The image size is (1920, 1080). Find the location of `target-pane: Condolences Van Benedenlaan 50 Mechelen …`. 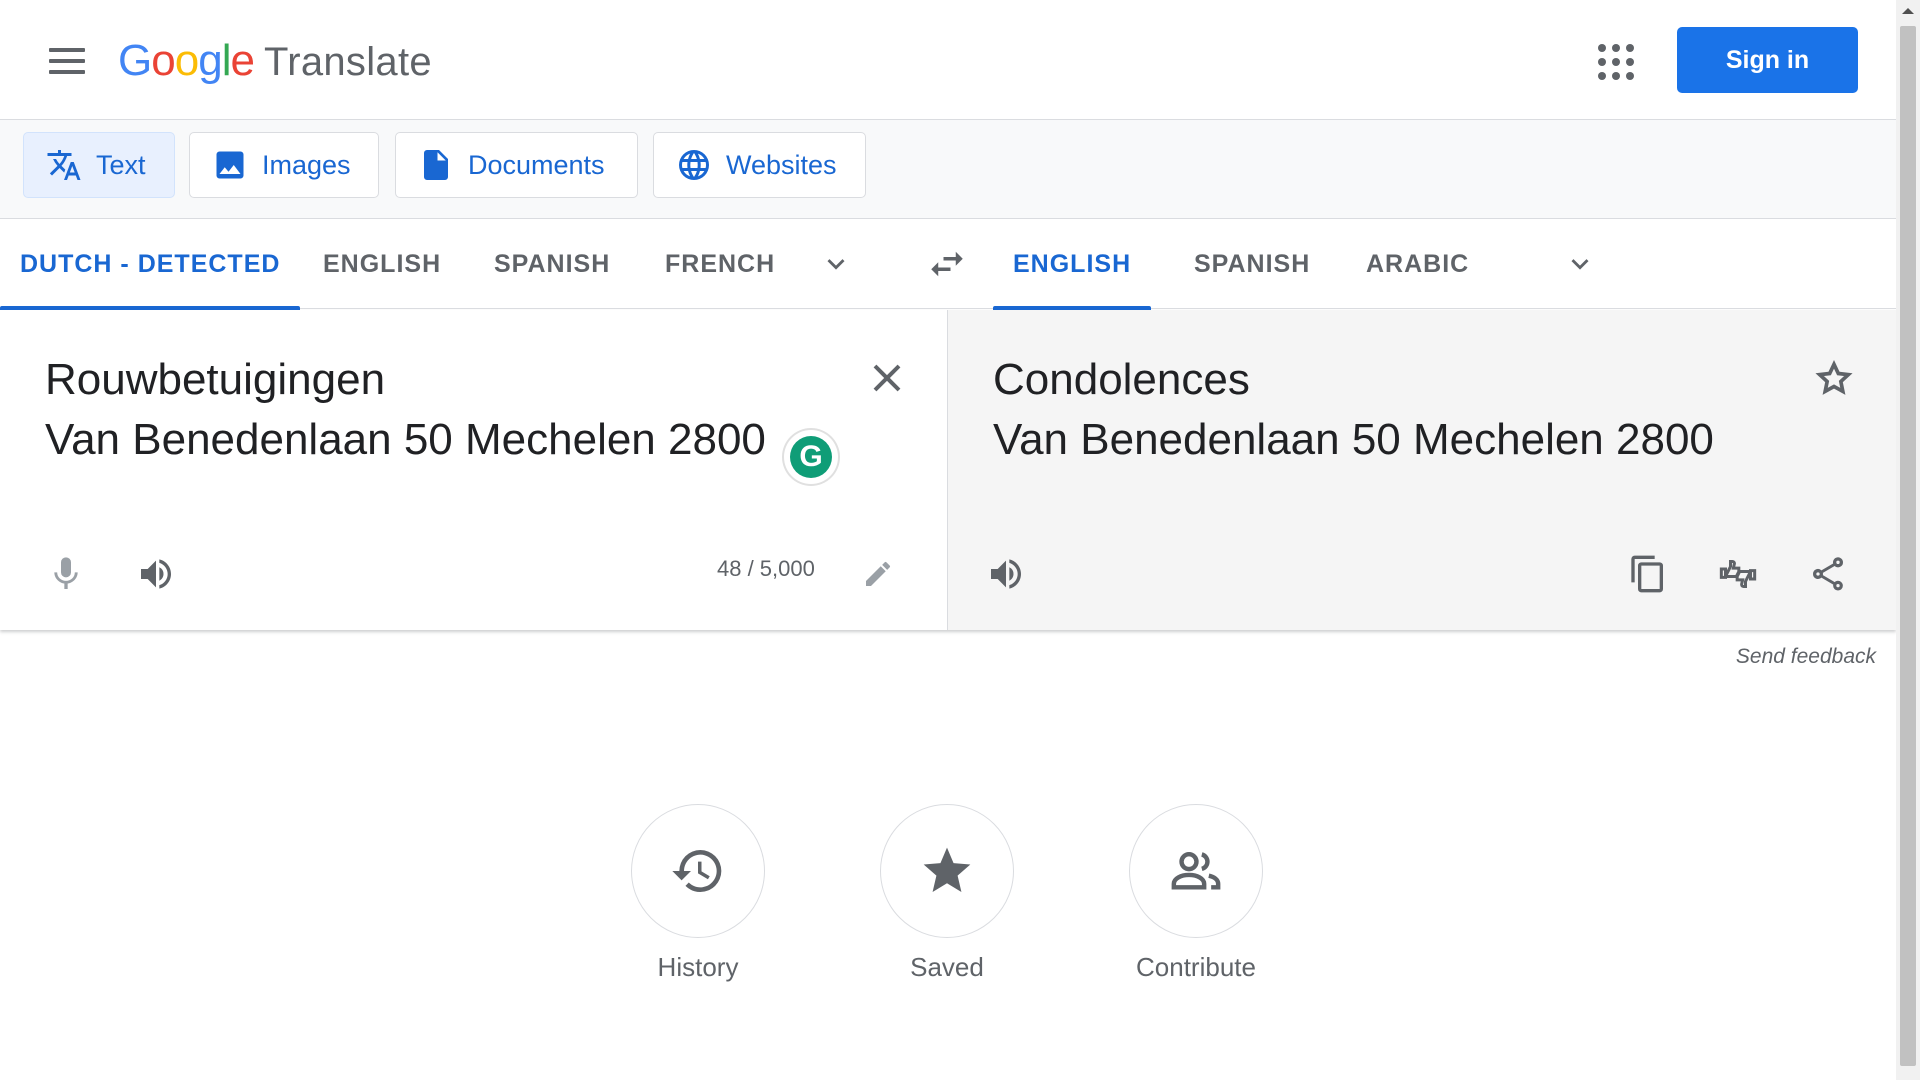

target-pane: Condolences Van Benedenlaan 50 Mechelen … is located at coordinates (1422, 470).